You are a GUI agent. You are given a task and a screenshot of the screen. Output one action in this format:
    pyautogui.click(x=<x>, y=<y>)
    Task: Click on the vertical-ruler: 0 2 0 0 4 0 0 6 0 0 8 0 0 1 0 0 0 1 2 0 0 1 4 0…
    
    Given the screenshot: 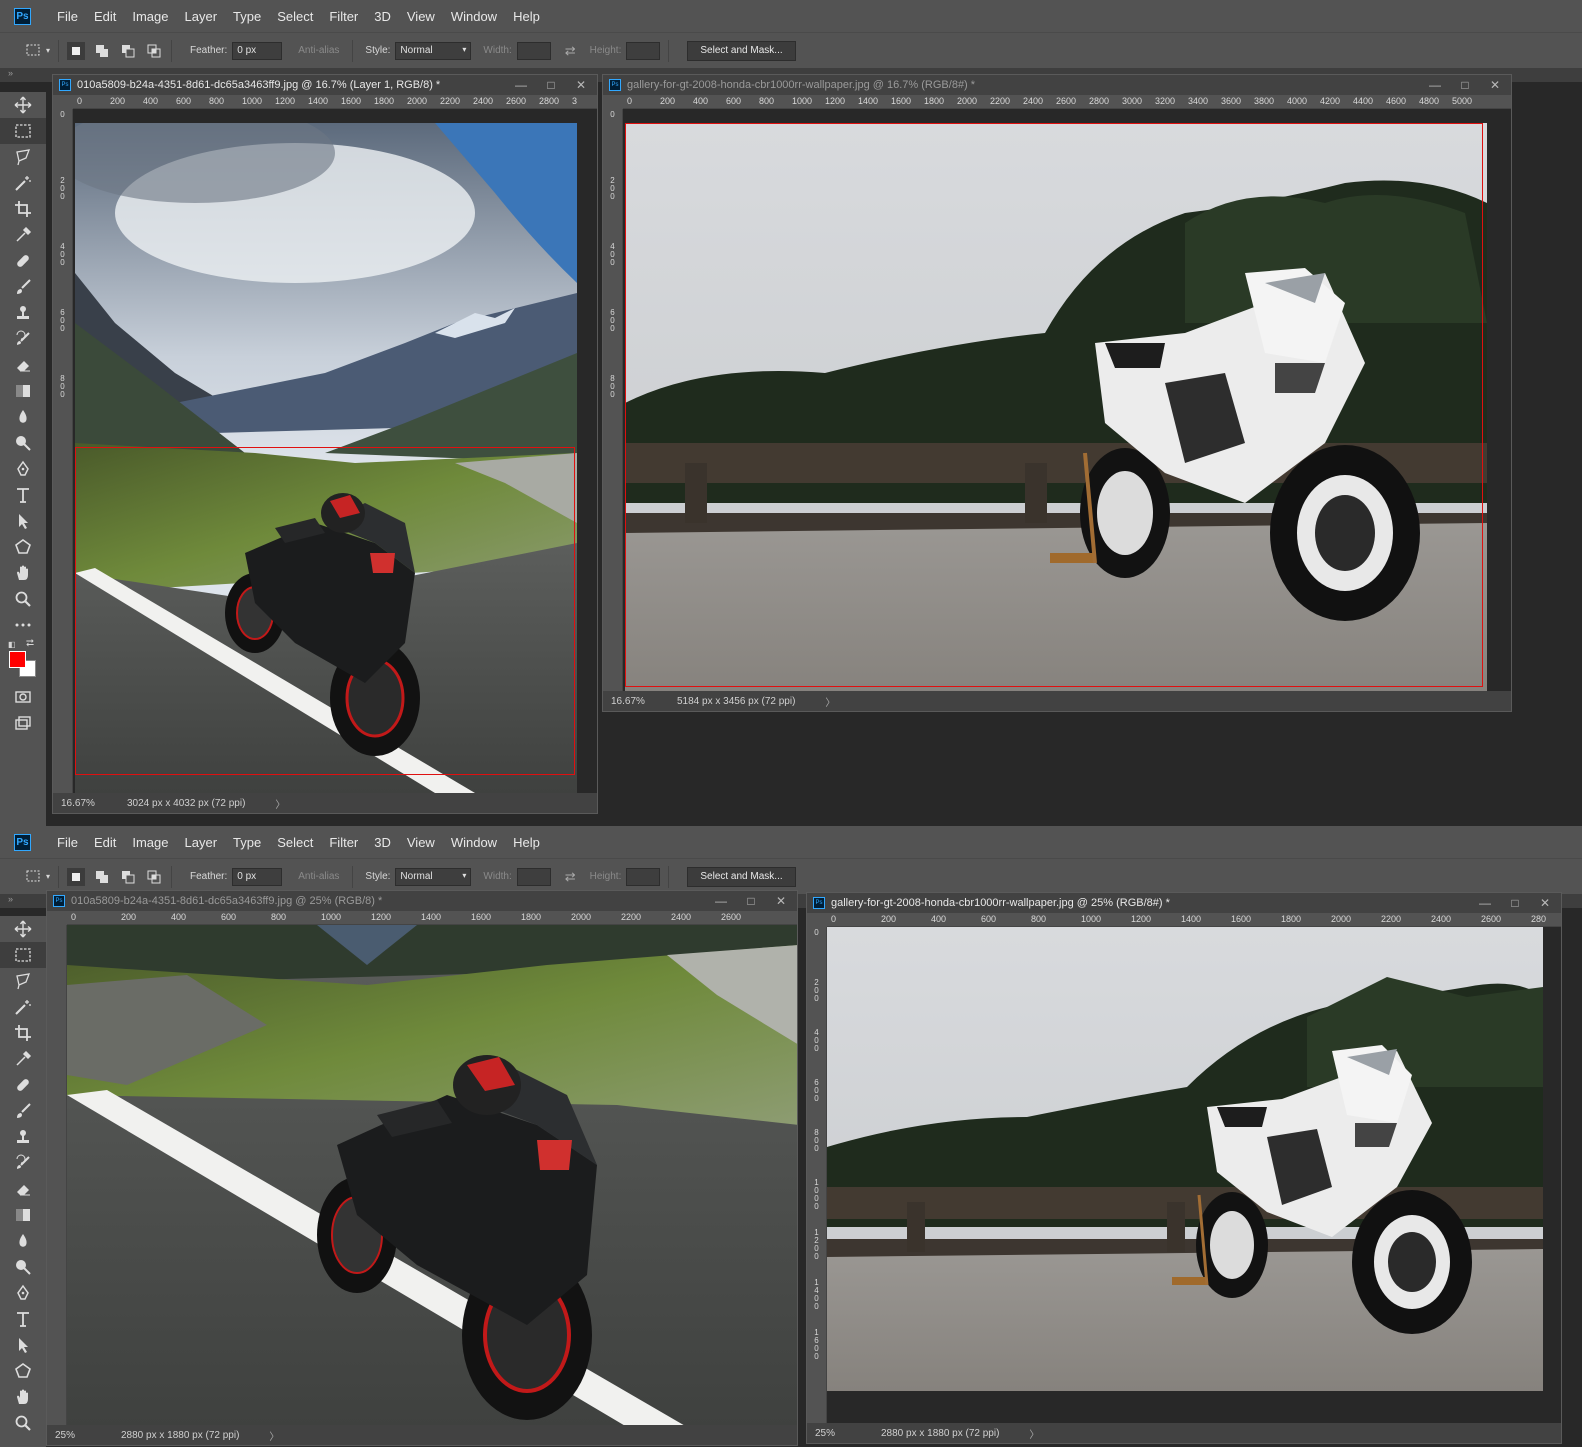 What is the action you would take?
    pyautogui.click(x=817, y=1175)
    